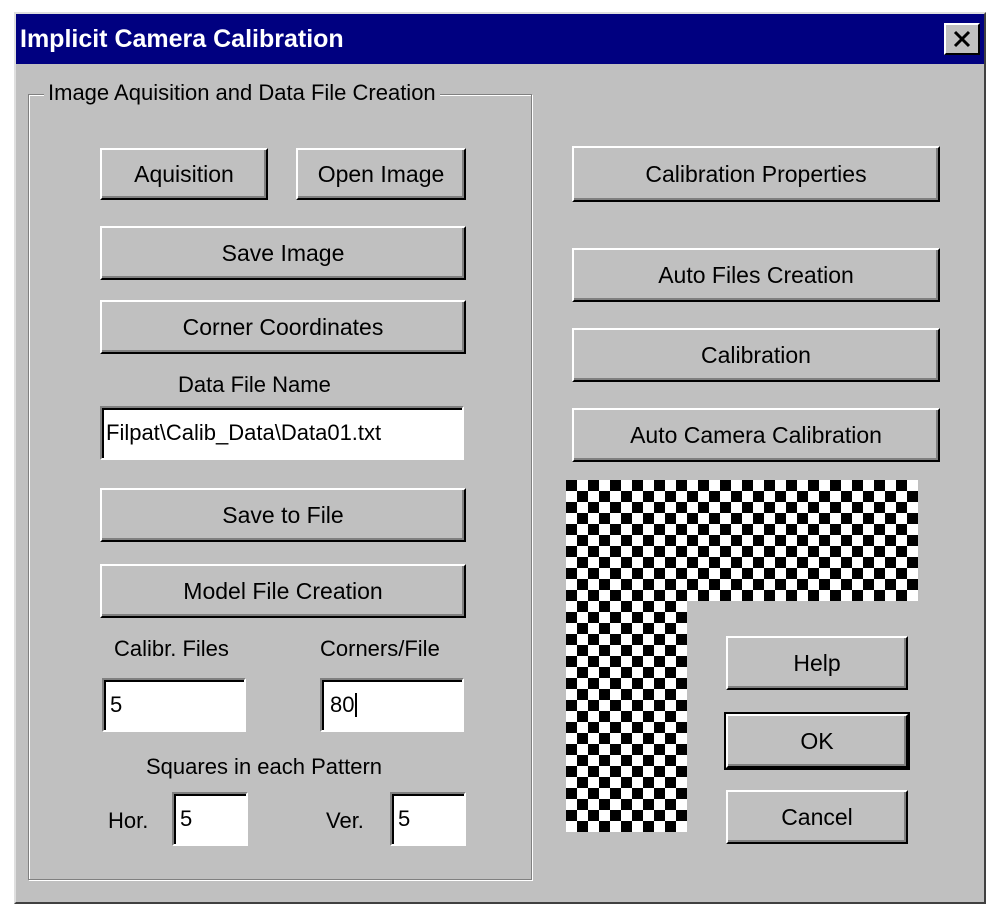  I want to click on hor-field: 5, so click(210, 819).